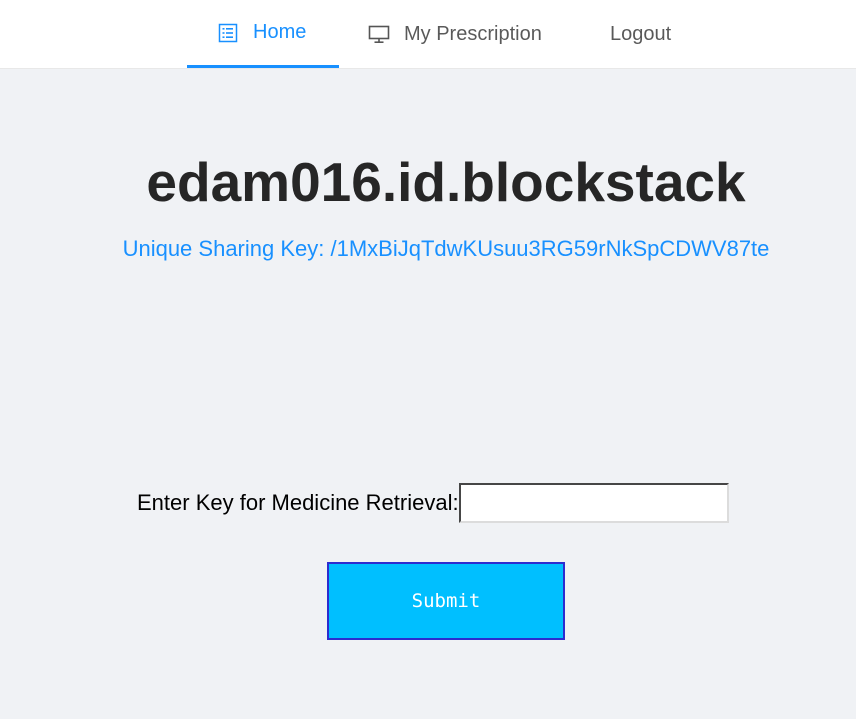  Describe the element at coordinates (593, 503) in the screenshot. I see `retrieval-key-input` at that location.